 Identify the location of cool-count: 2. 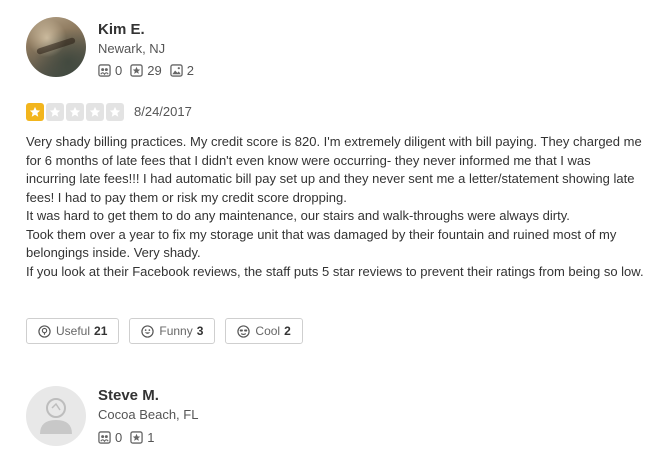
(287, 331).